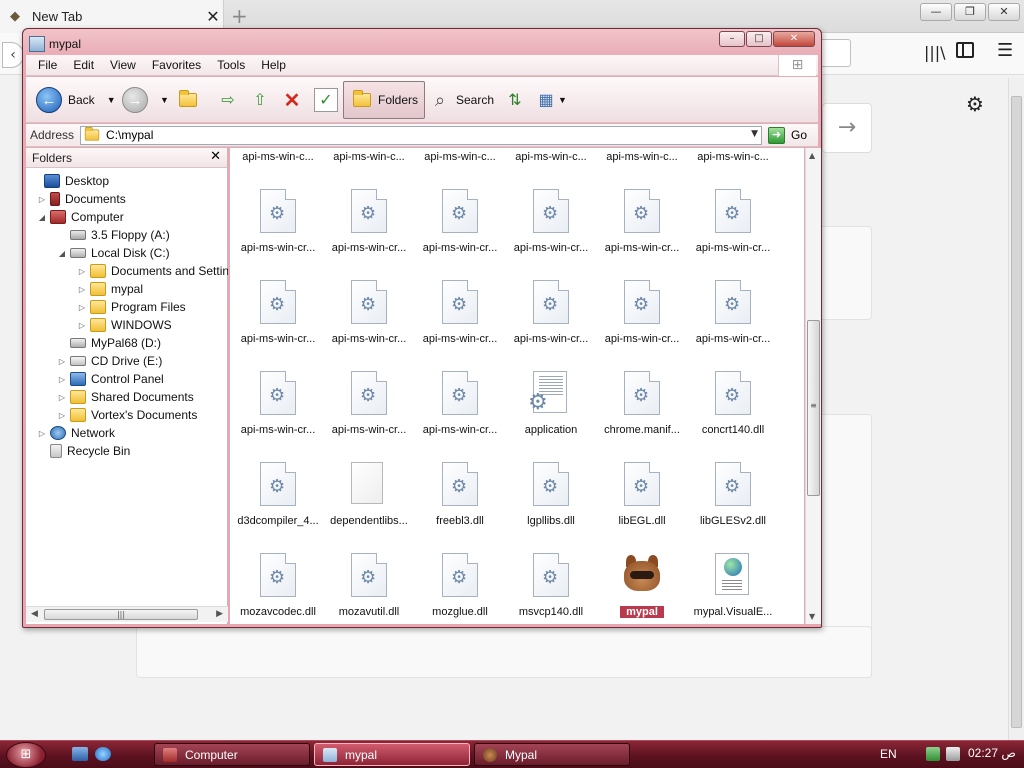  I want to click on views-button: ▦ ▼, so click(550, 100).